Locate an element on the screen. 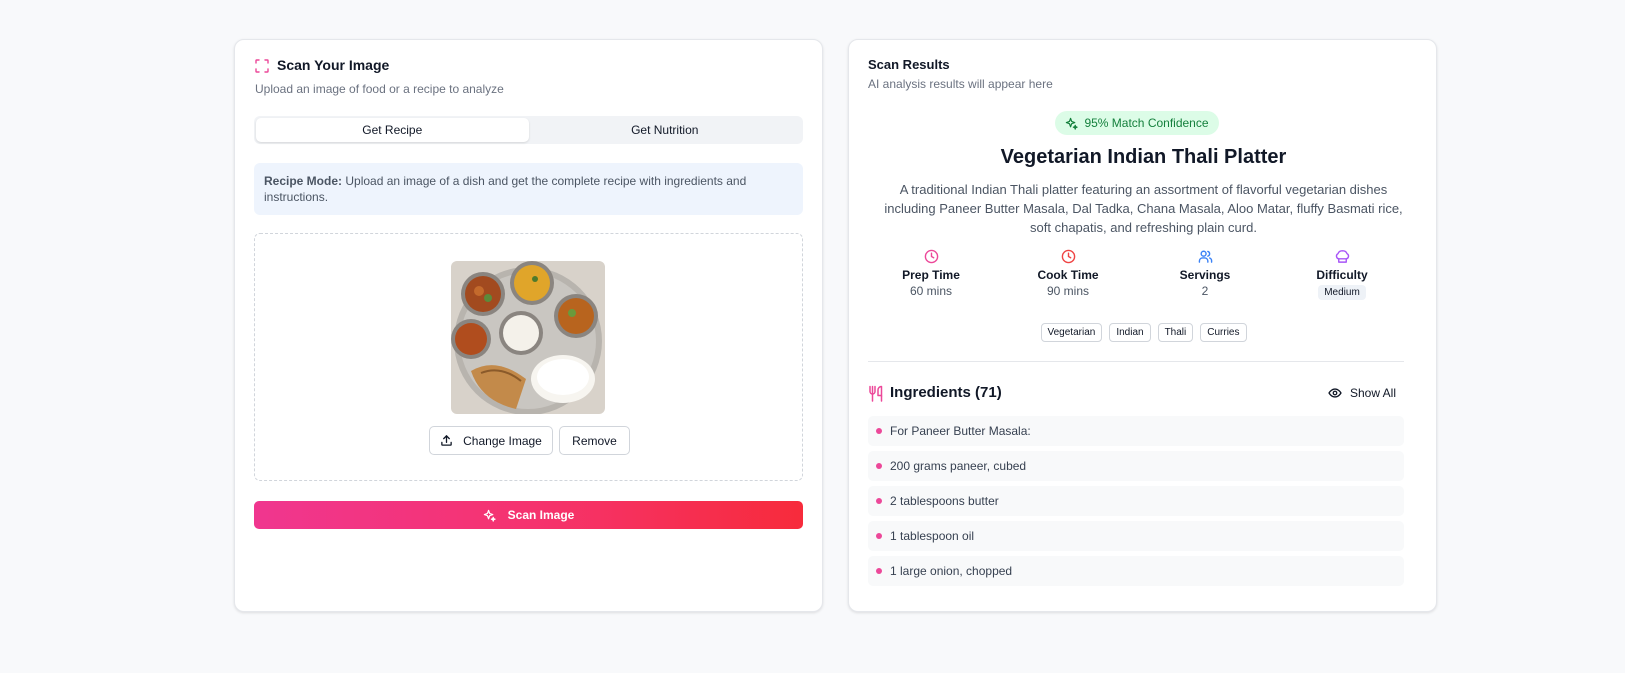  chef-hat-icon is located at coordinates (1342, 256).